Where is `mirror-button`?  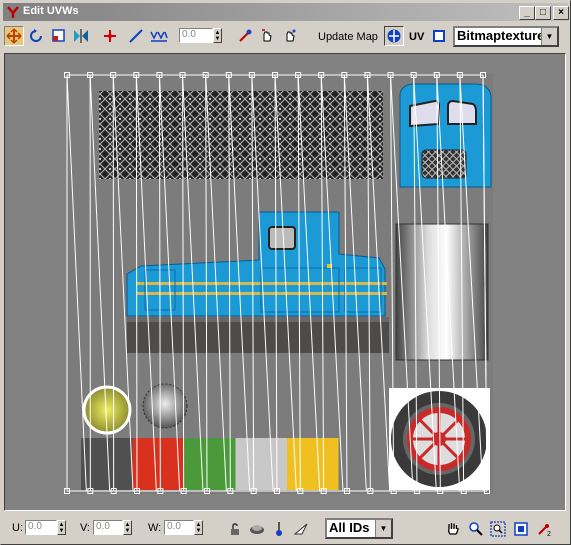
mirror-button is located at coordinates (81, 36).